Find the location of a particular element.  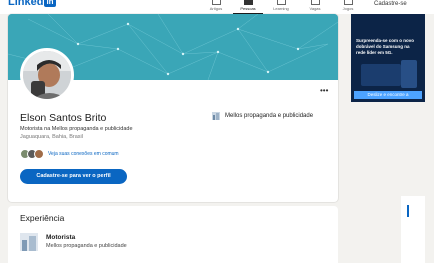

more-options-button: ••• is located at coordinates (324, 90).